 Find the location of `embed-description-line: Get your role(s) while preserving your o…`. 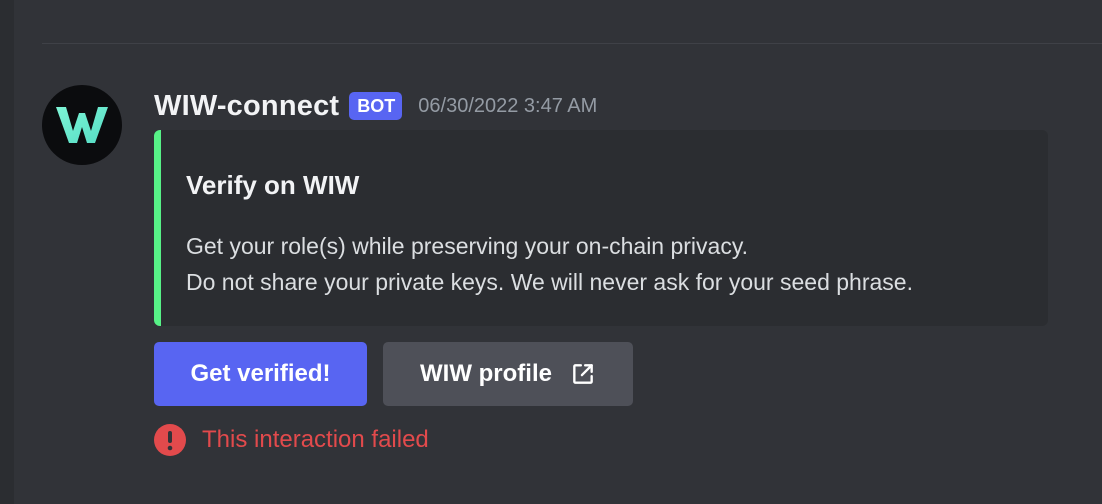

embed-description-line: Get your role(s) while preserving your o… is located at coordinates (467, 246).